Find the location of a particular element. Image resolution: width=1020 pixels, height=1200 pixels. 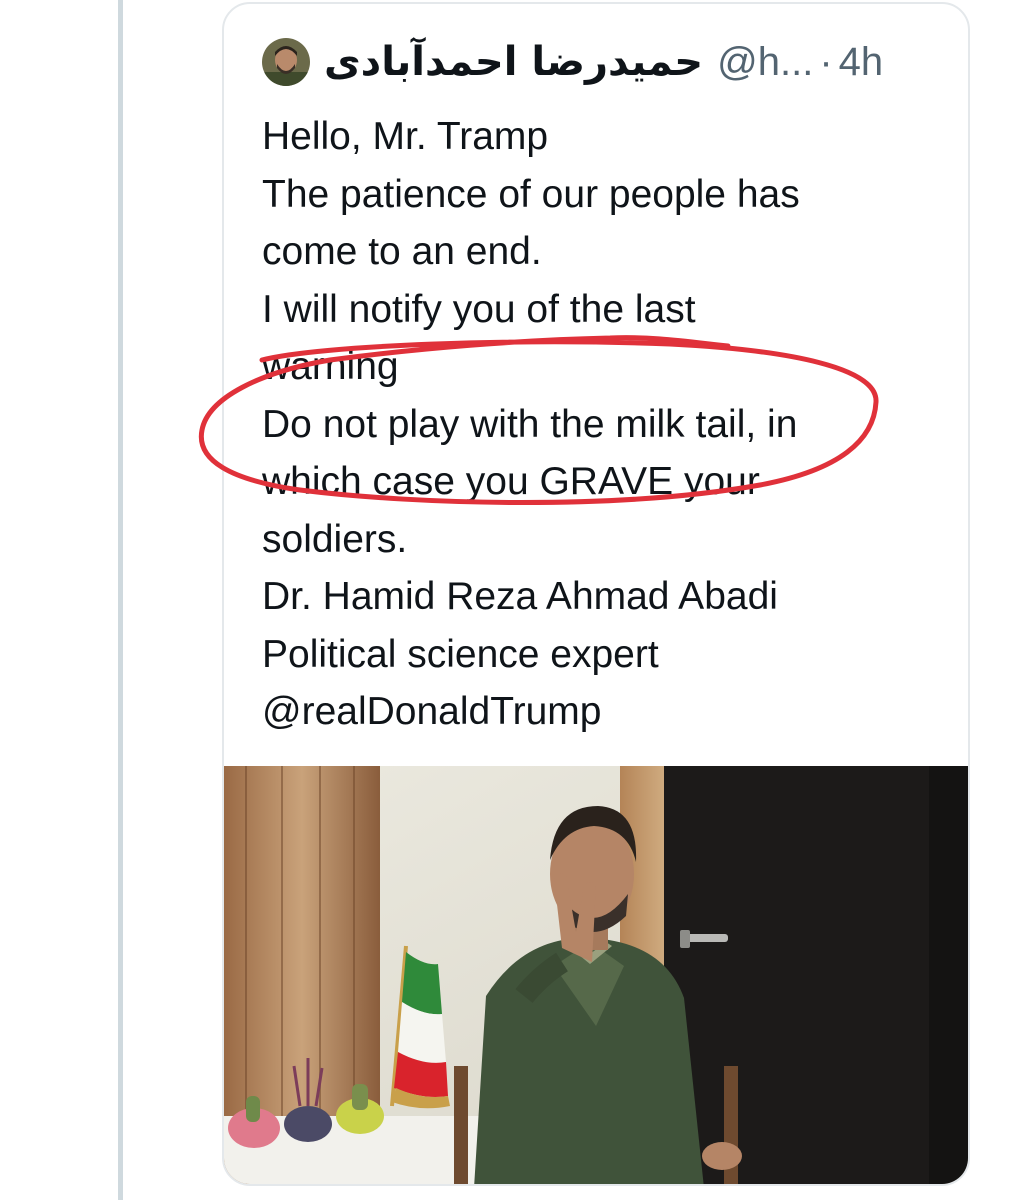

tweet-line: warning is located at coordinates (330, 366).